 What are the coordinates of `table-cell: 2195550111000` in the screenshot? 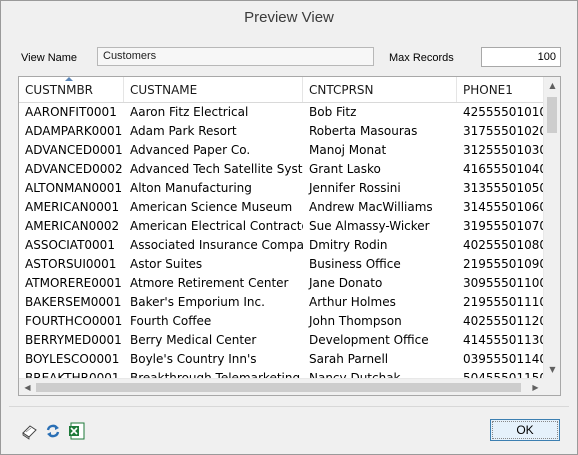 It's located at (503, 302).